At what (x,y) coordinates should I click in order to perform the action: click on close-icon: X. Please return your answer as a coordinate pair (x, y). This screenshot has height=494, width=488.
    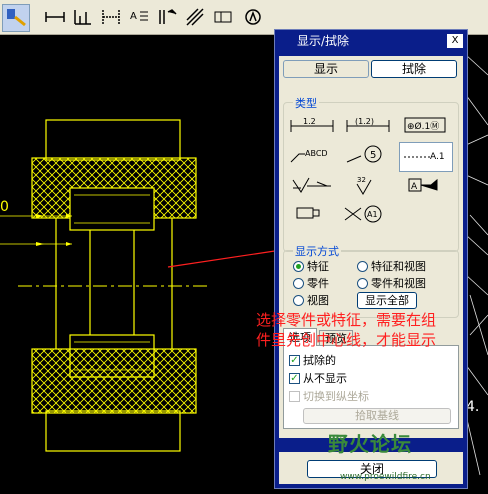
    Looking at the image, I should click on (455, 41).